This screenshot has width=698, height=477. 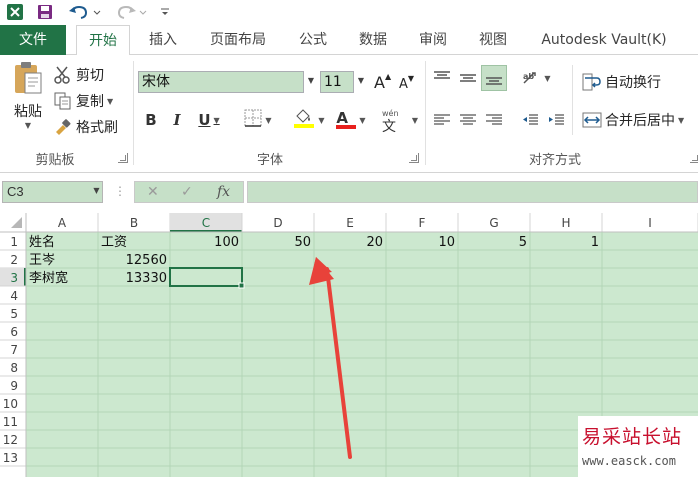 What do you see at coordinates (163, 40) in the screenshot?
I see `tab-insert: 插入` at bounding box center [163, 40].